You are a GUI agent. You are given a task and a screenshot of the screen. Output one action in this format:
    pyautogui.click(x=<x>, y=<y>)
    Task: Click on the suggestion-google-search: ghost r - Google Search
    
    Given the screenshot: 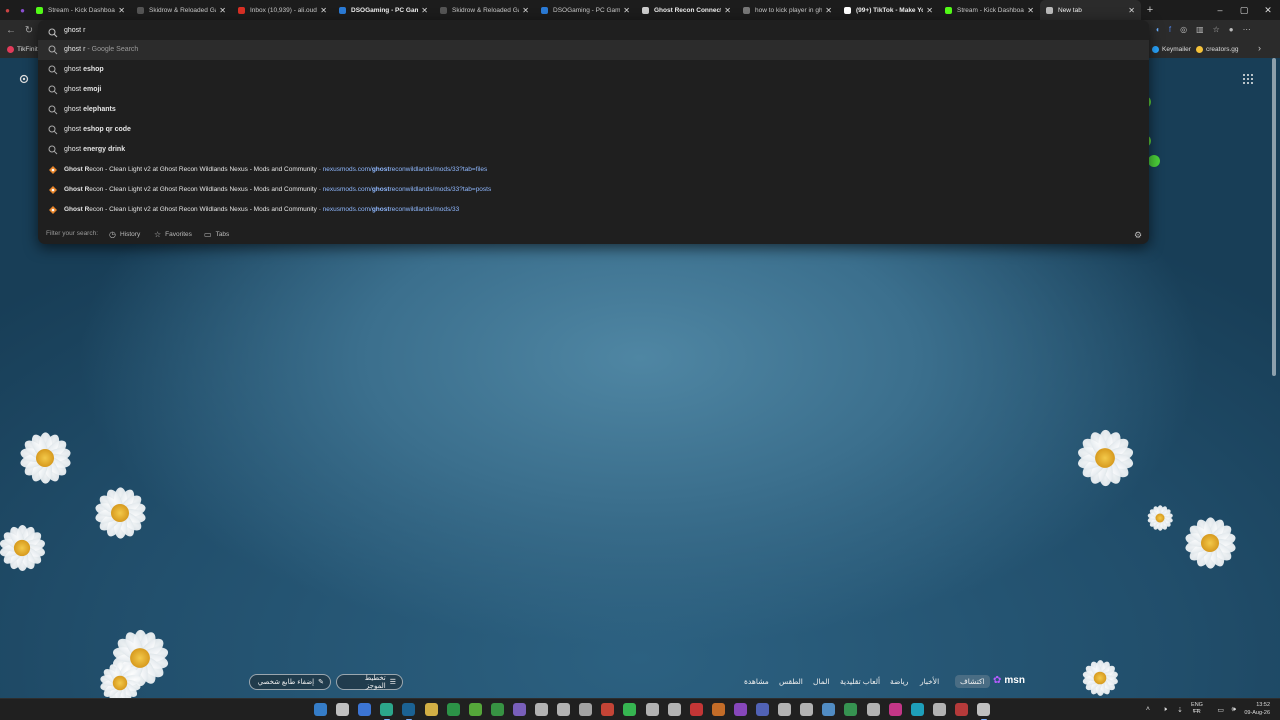 What is the action you would take?
    pyautogui.click(x=593, y=50)
    